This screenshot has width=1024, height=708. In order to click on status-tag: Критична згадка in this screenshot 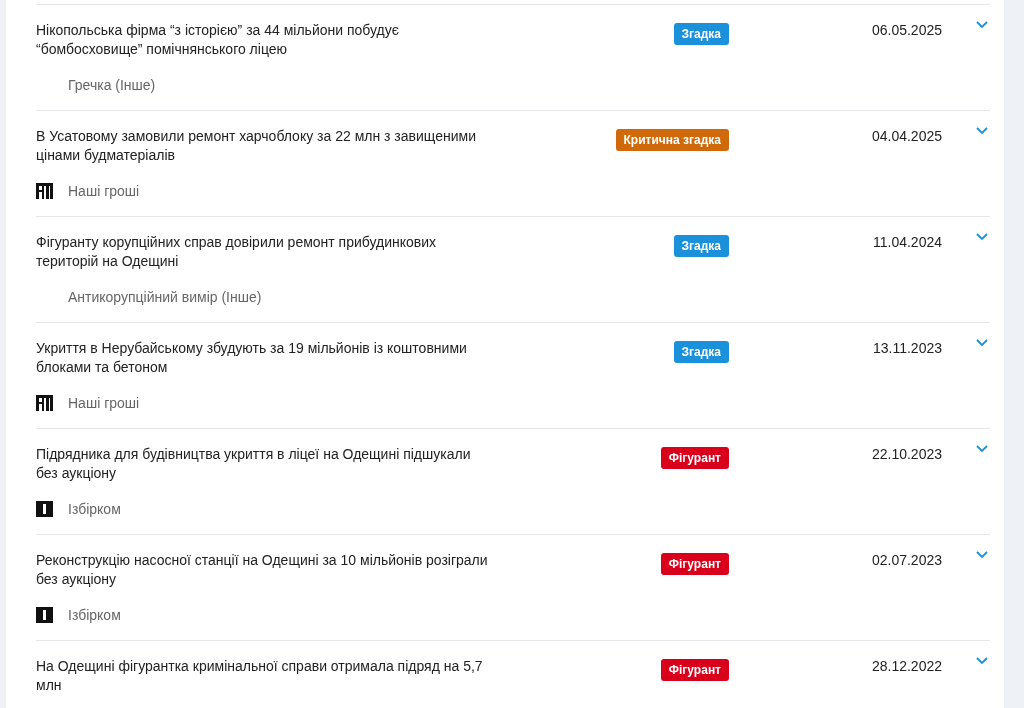, I will do `click(672, 140)`.